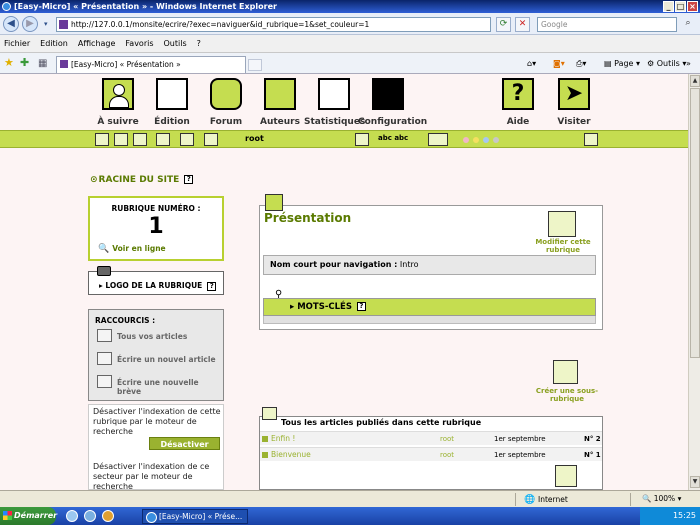  What do you see at coordinates (668, 6) in the screenshot?
I see `minimize-button: _` at bounding box center [668, 6].